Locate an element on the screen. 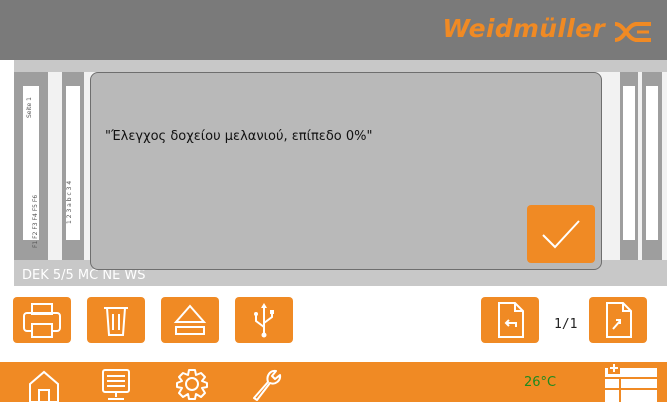 This screenshot has width=667, height=402. usb-icon is located at coordinates (264, 320).